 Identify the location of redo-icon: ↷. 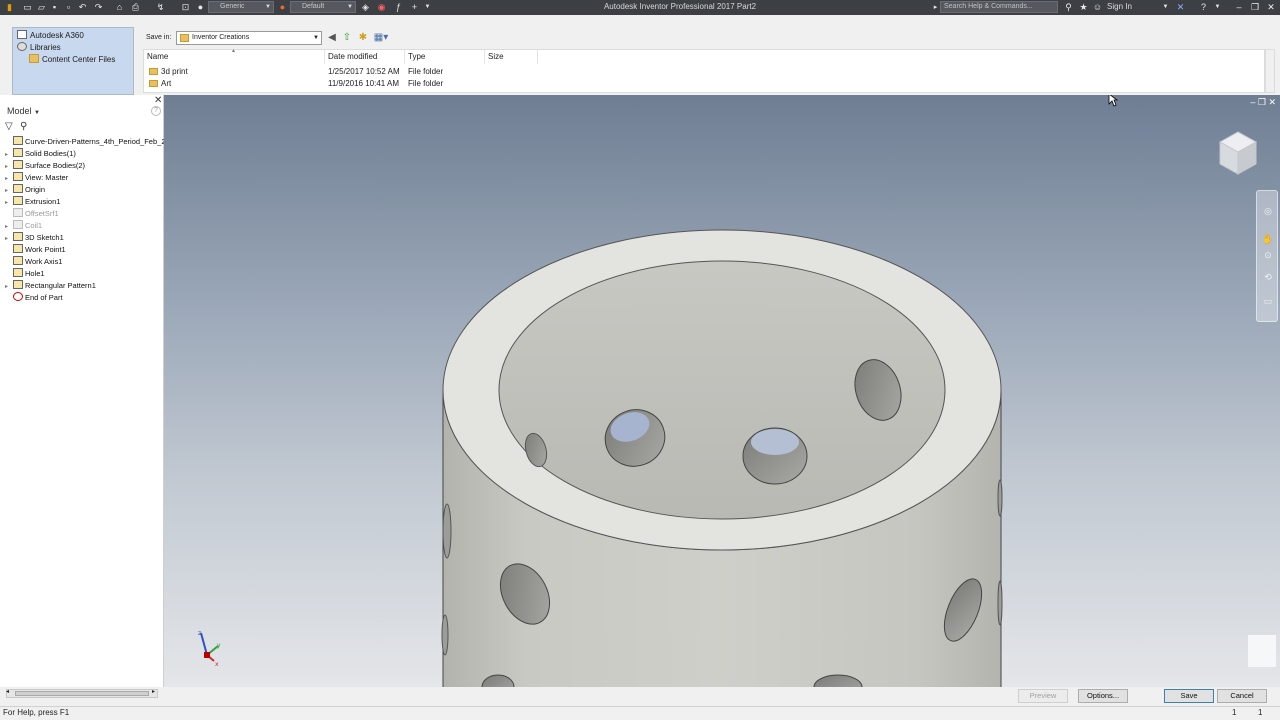
(98, 7).